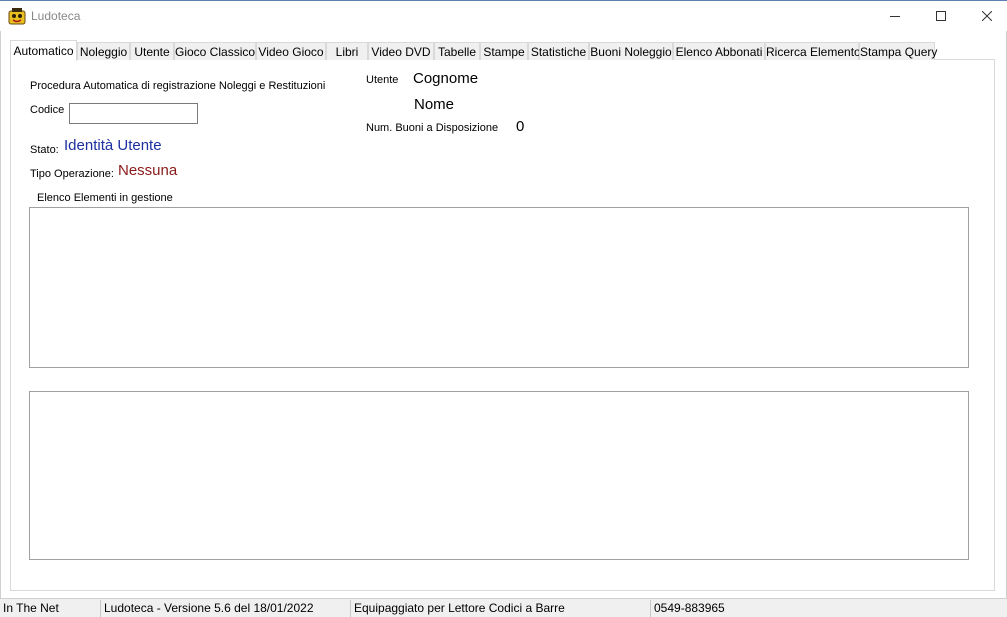 The width and height of the screenshot is (1007, 617). Describe the element at coordinates (432, 128) in the screenshot. I see `vouchers-label: Num. Buoni a Disposizione` at that location.